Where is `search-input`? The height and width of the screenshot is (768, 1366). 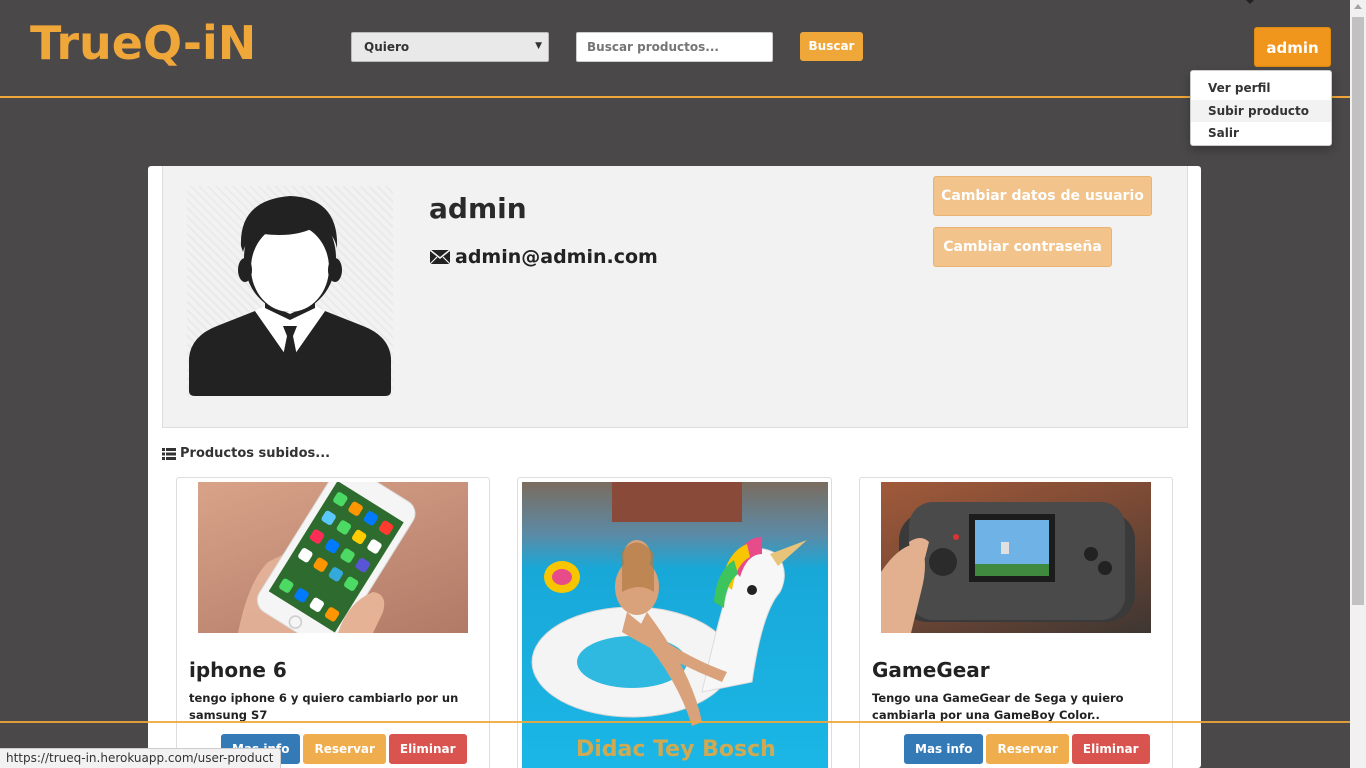
search-input is located at coordinates (674, 47).